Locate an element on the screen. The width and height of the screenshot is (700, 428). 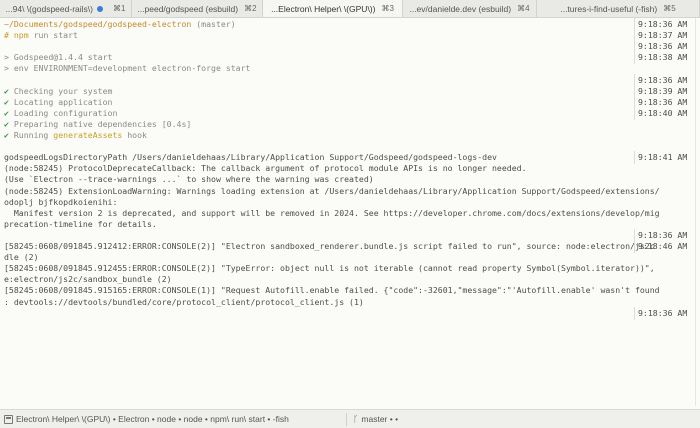
terminal-line: > Godspeed@1.4.4 start is located at coordinates (58, 57).